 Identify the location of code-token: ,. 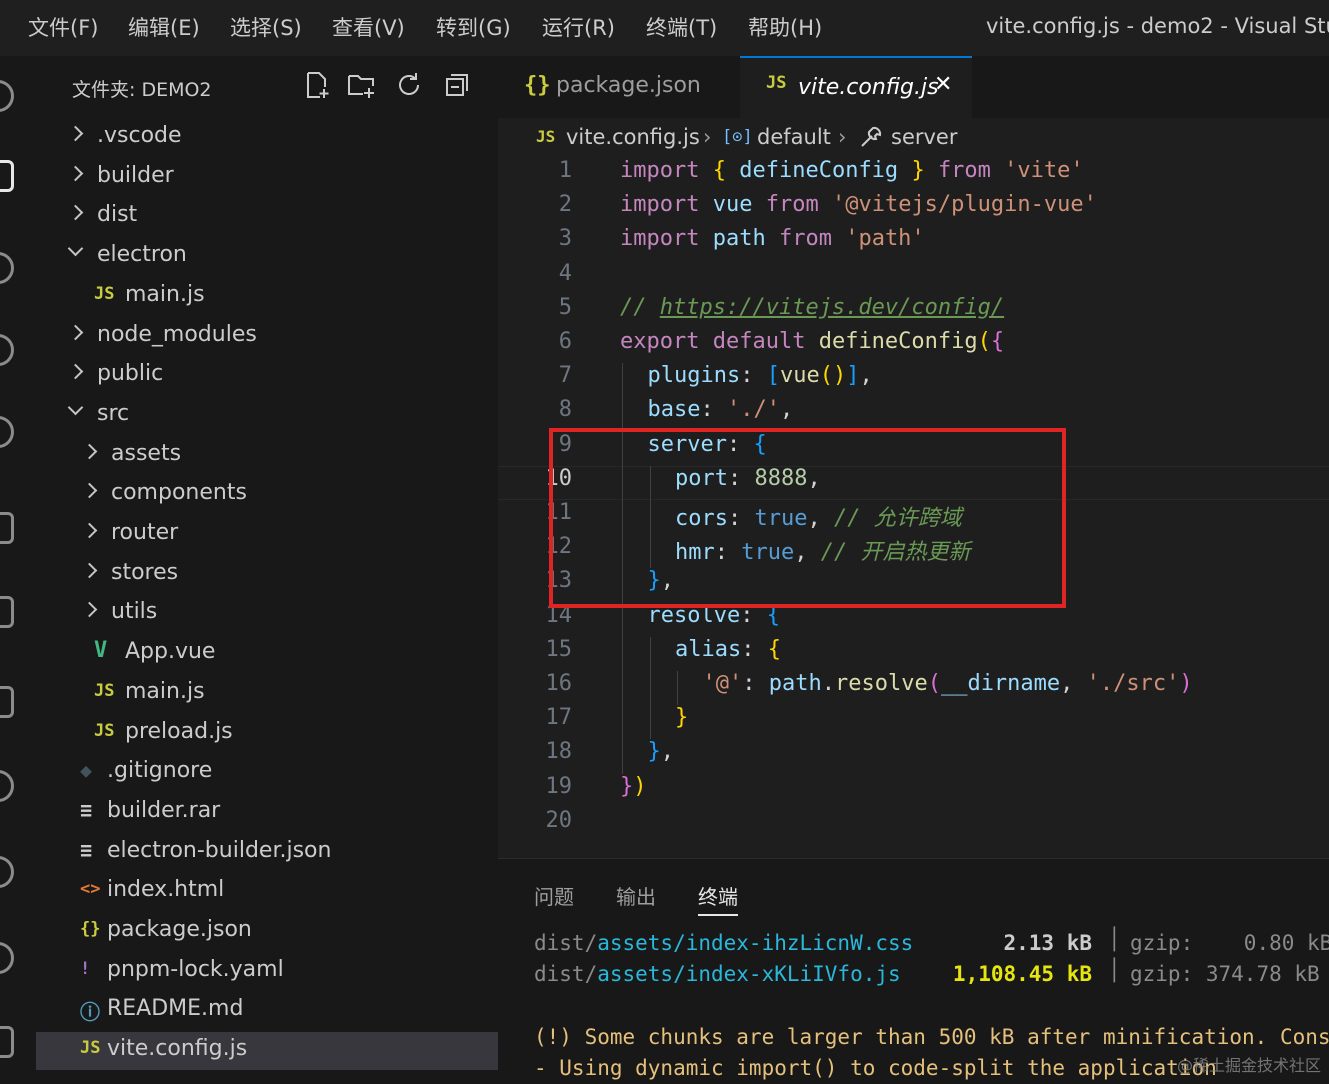
(667, 752).